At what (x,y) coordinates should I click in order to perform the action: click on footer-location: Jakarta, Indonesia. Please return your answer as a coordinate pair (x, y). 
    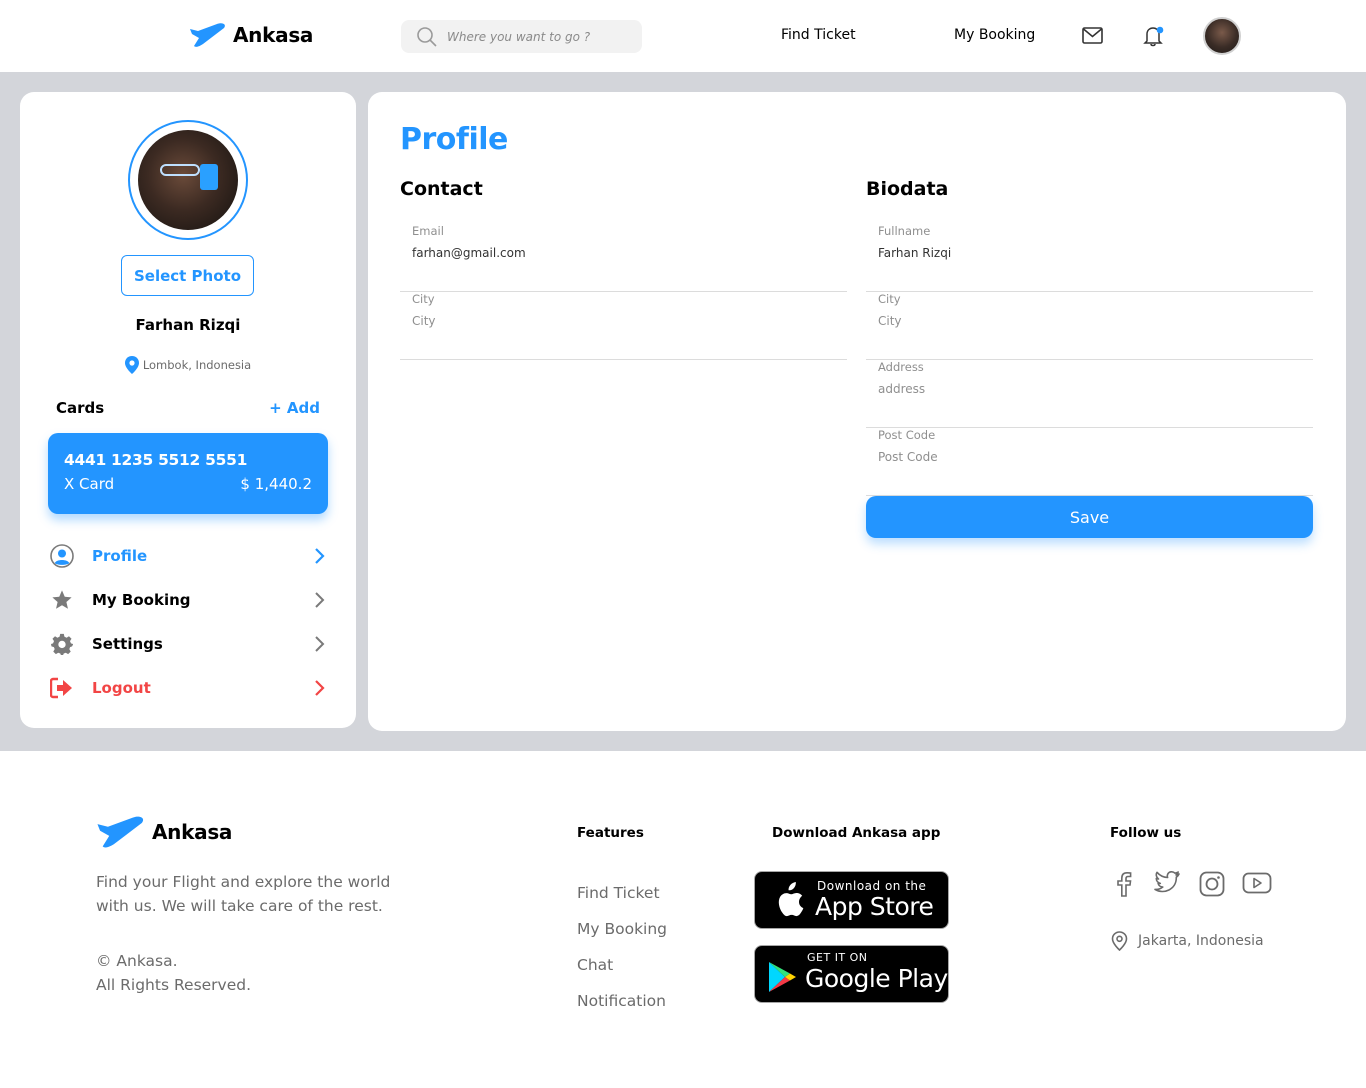
    Looking at the image, I should click on (1187, 941).